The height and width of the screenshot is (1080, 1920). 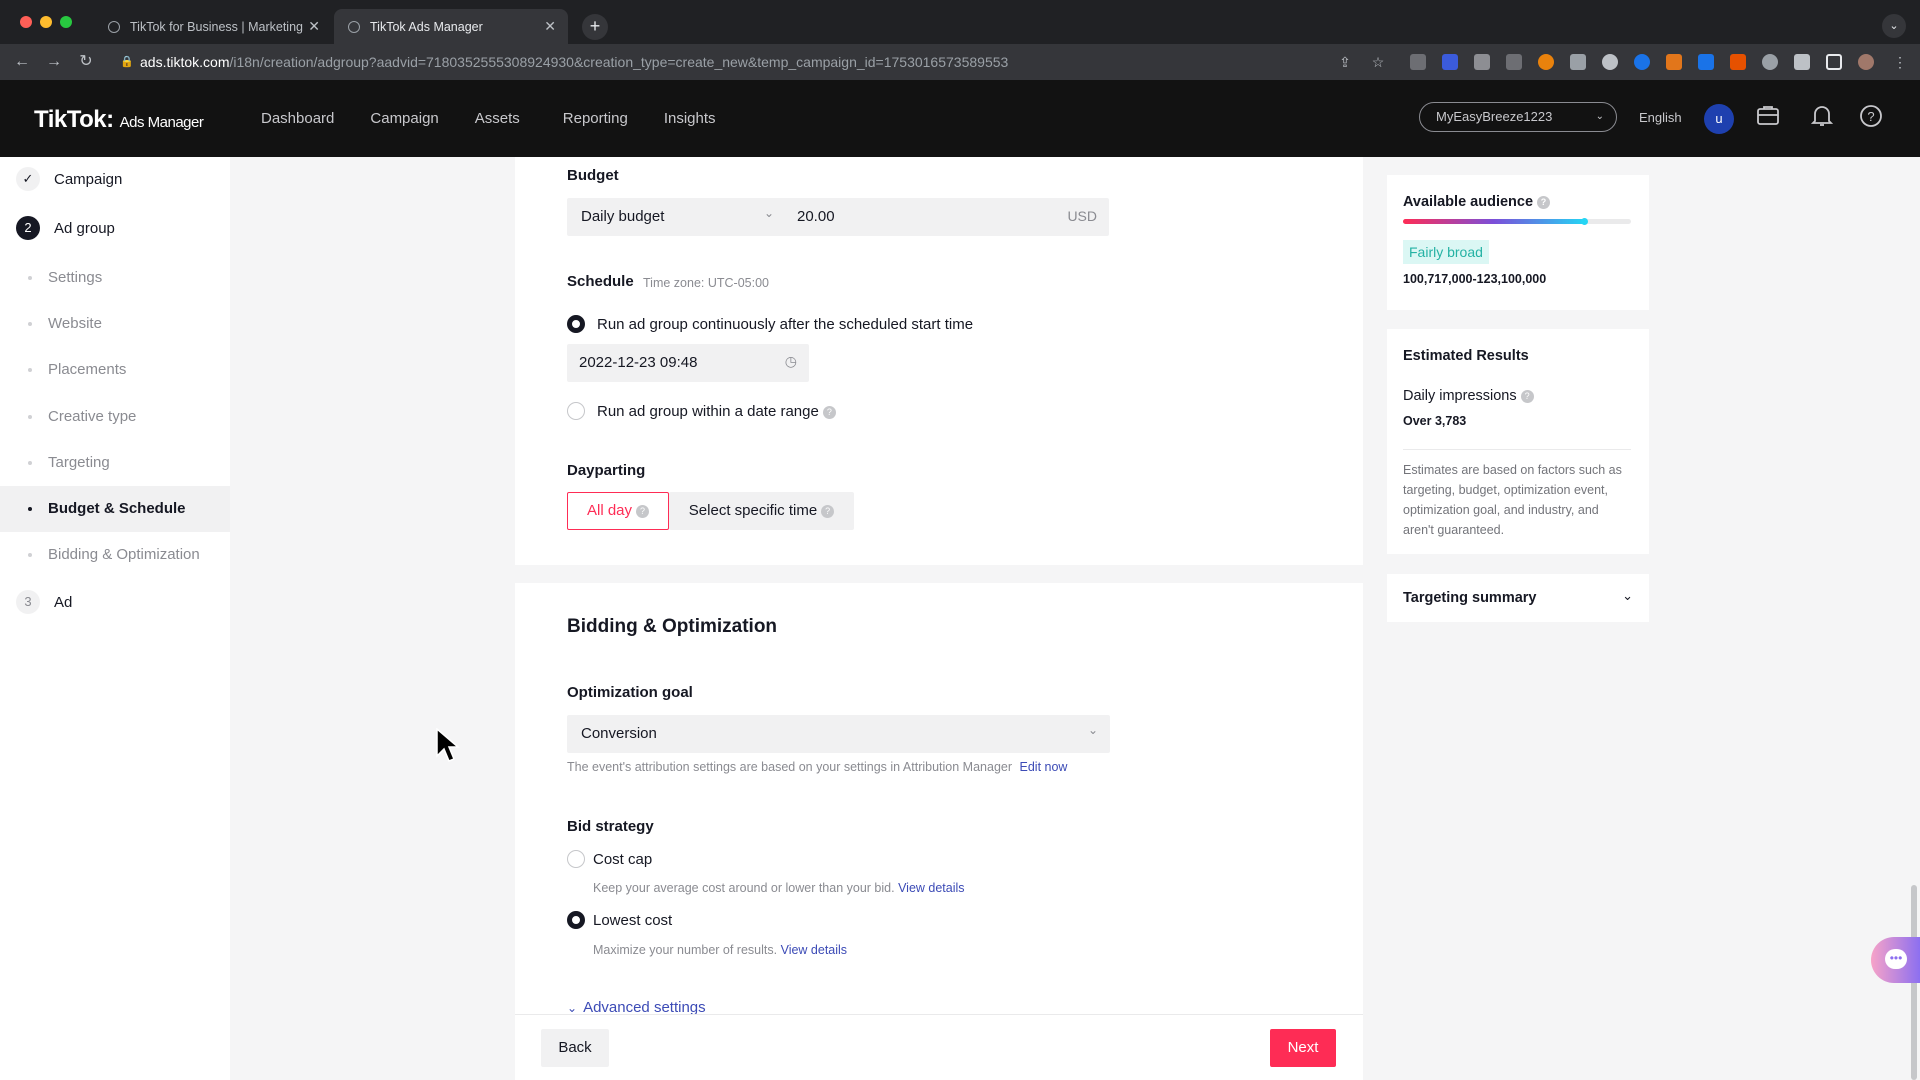 What do you see at coordinates (1660, 117) in the screenshot?
I see `language-selector: English` at bounding box center [1660, 117].